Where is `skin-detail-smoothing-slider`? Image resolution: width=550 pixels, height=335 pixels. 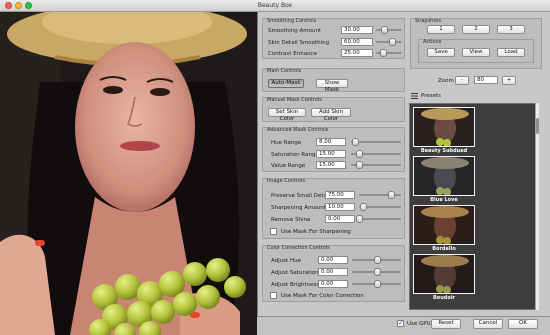
skin-detail-smoothing-slider is located at coordinates (389, 42).